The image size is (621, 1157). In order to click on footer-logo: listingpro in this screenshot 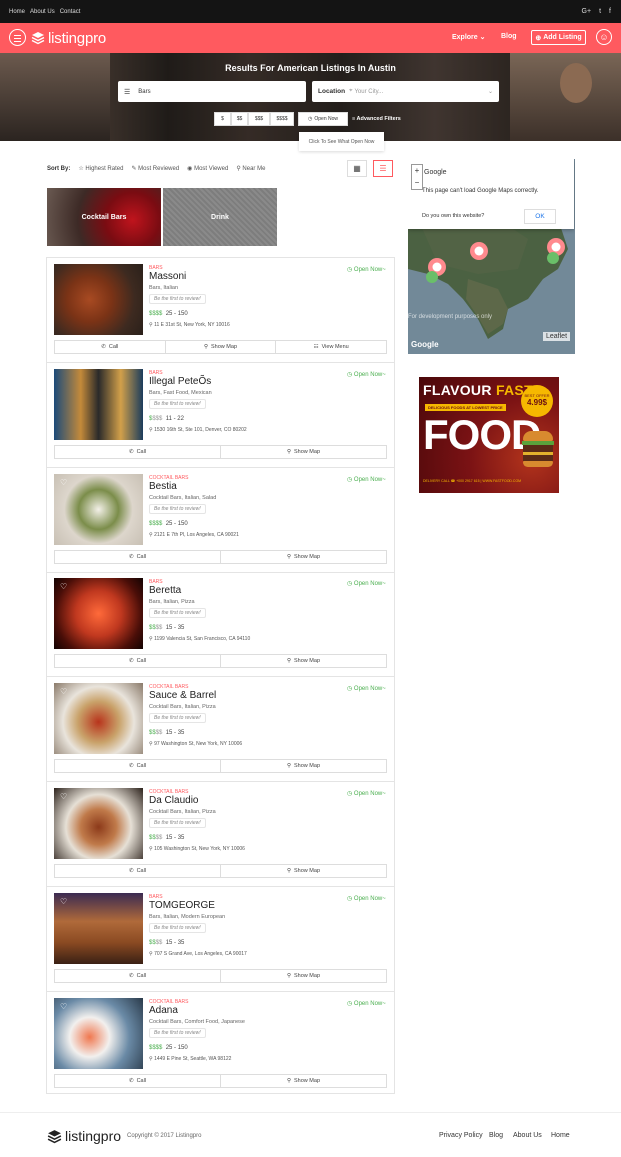, I will do `click(84, 1136)`.